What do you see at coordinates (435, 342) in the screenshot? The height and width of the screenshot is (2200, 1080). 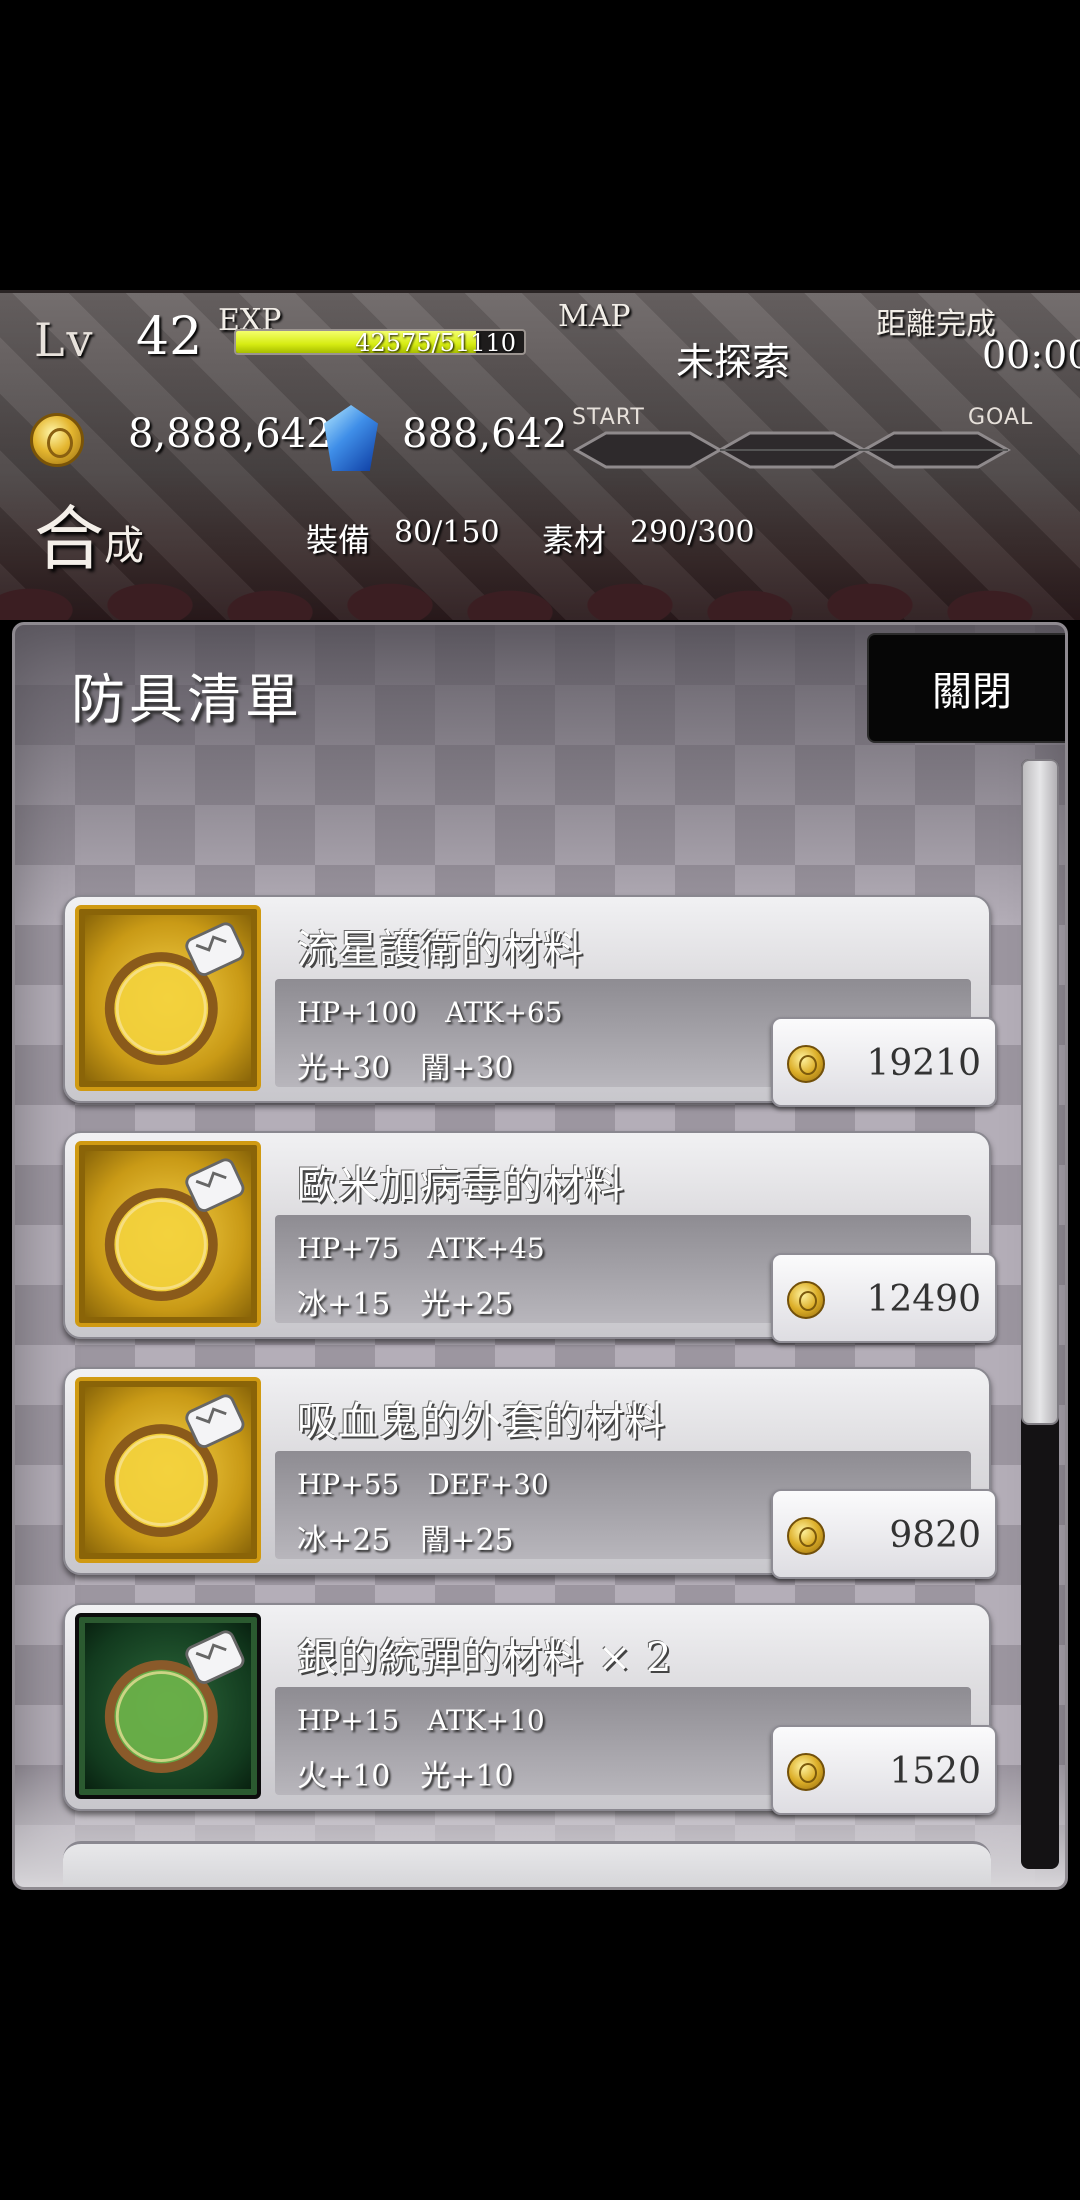 I see `exp-value: 42575/51110` at bounding box center [435, 342].